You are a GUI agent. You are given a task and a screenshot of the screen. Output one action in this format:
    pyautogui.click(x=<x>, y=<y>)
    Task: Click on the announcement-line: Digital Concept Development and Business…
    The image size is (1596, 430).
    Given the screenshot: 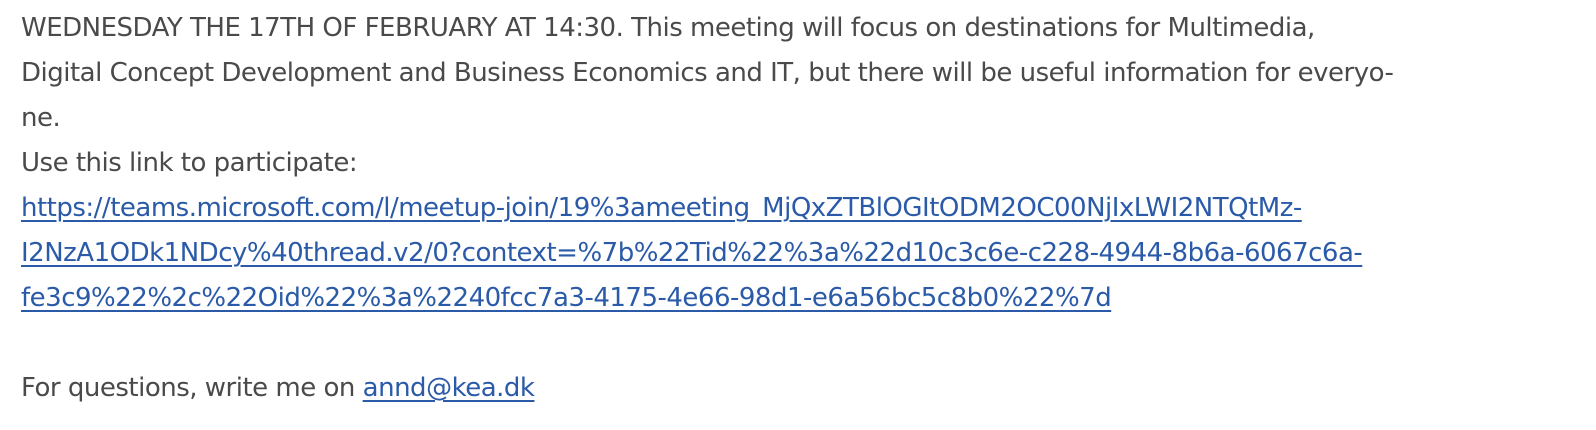 What is the action you would take?
    pyautogui.click(x=707, y=73)
    